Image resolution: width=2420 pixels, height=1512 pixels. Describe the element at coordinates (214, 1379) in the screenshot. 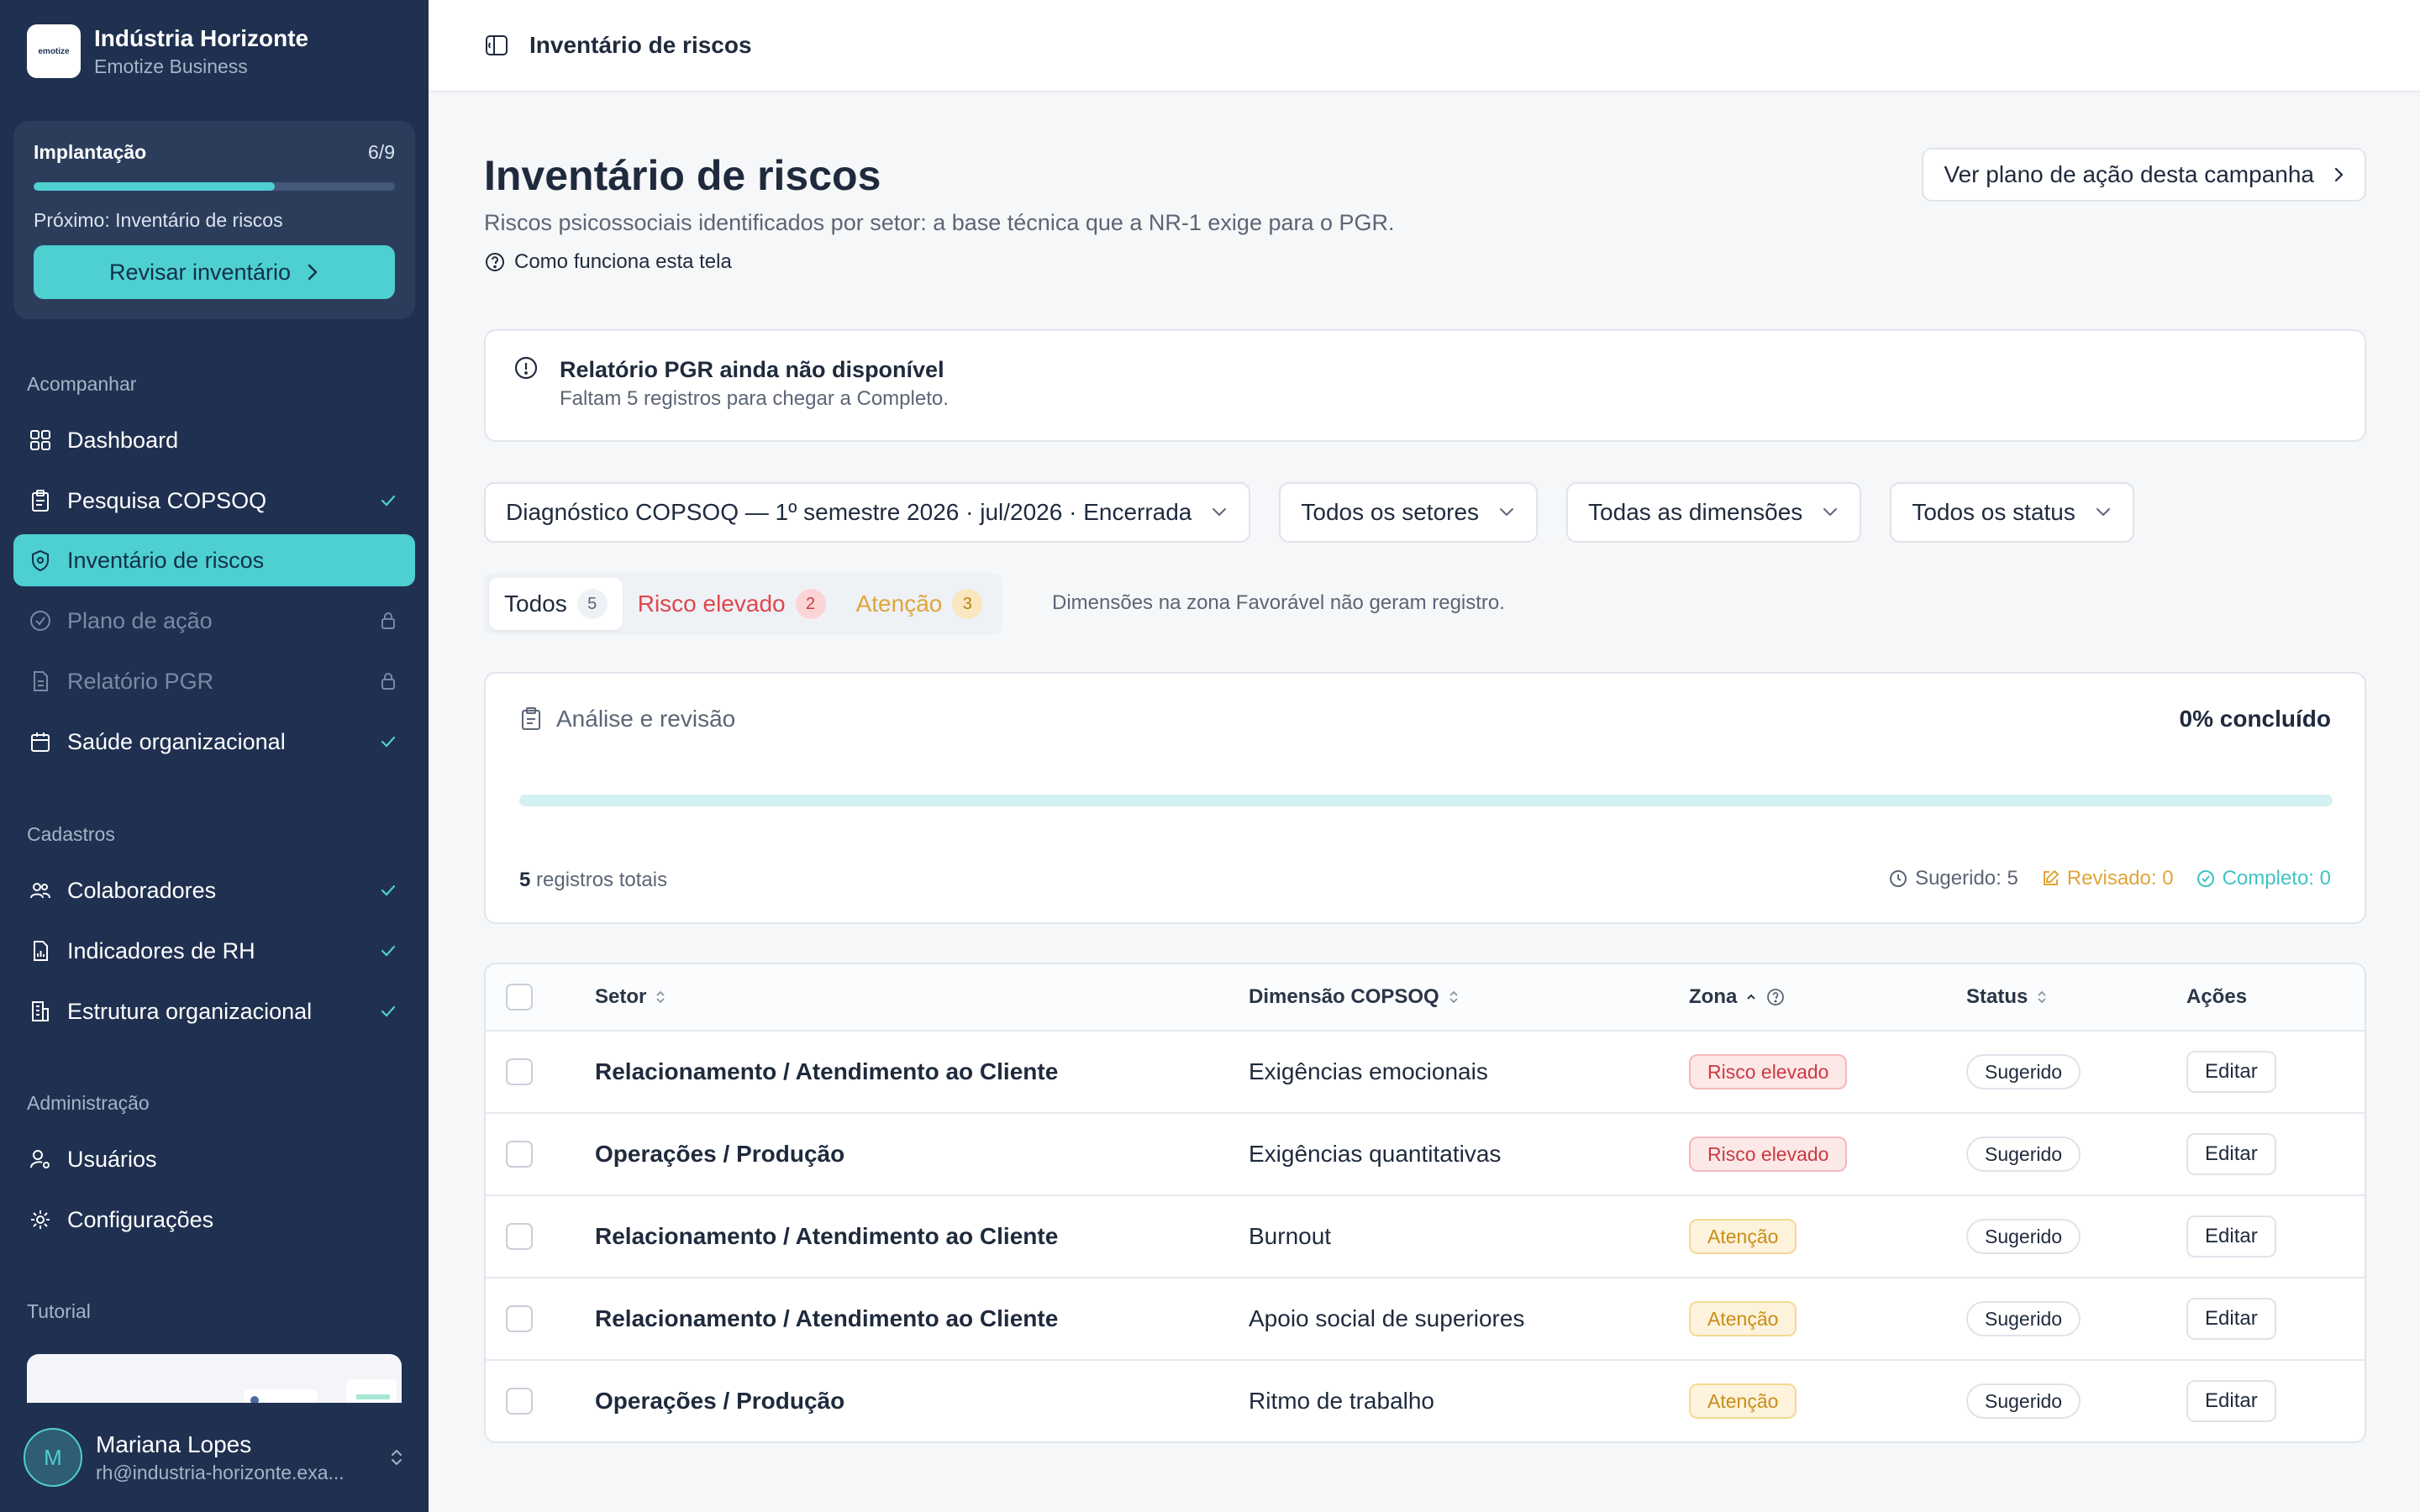

I see `tutorial-card` at that location.